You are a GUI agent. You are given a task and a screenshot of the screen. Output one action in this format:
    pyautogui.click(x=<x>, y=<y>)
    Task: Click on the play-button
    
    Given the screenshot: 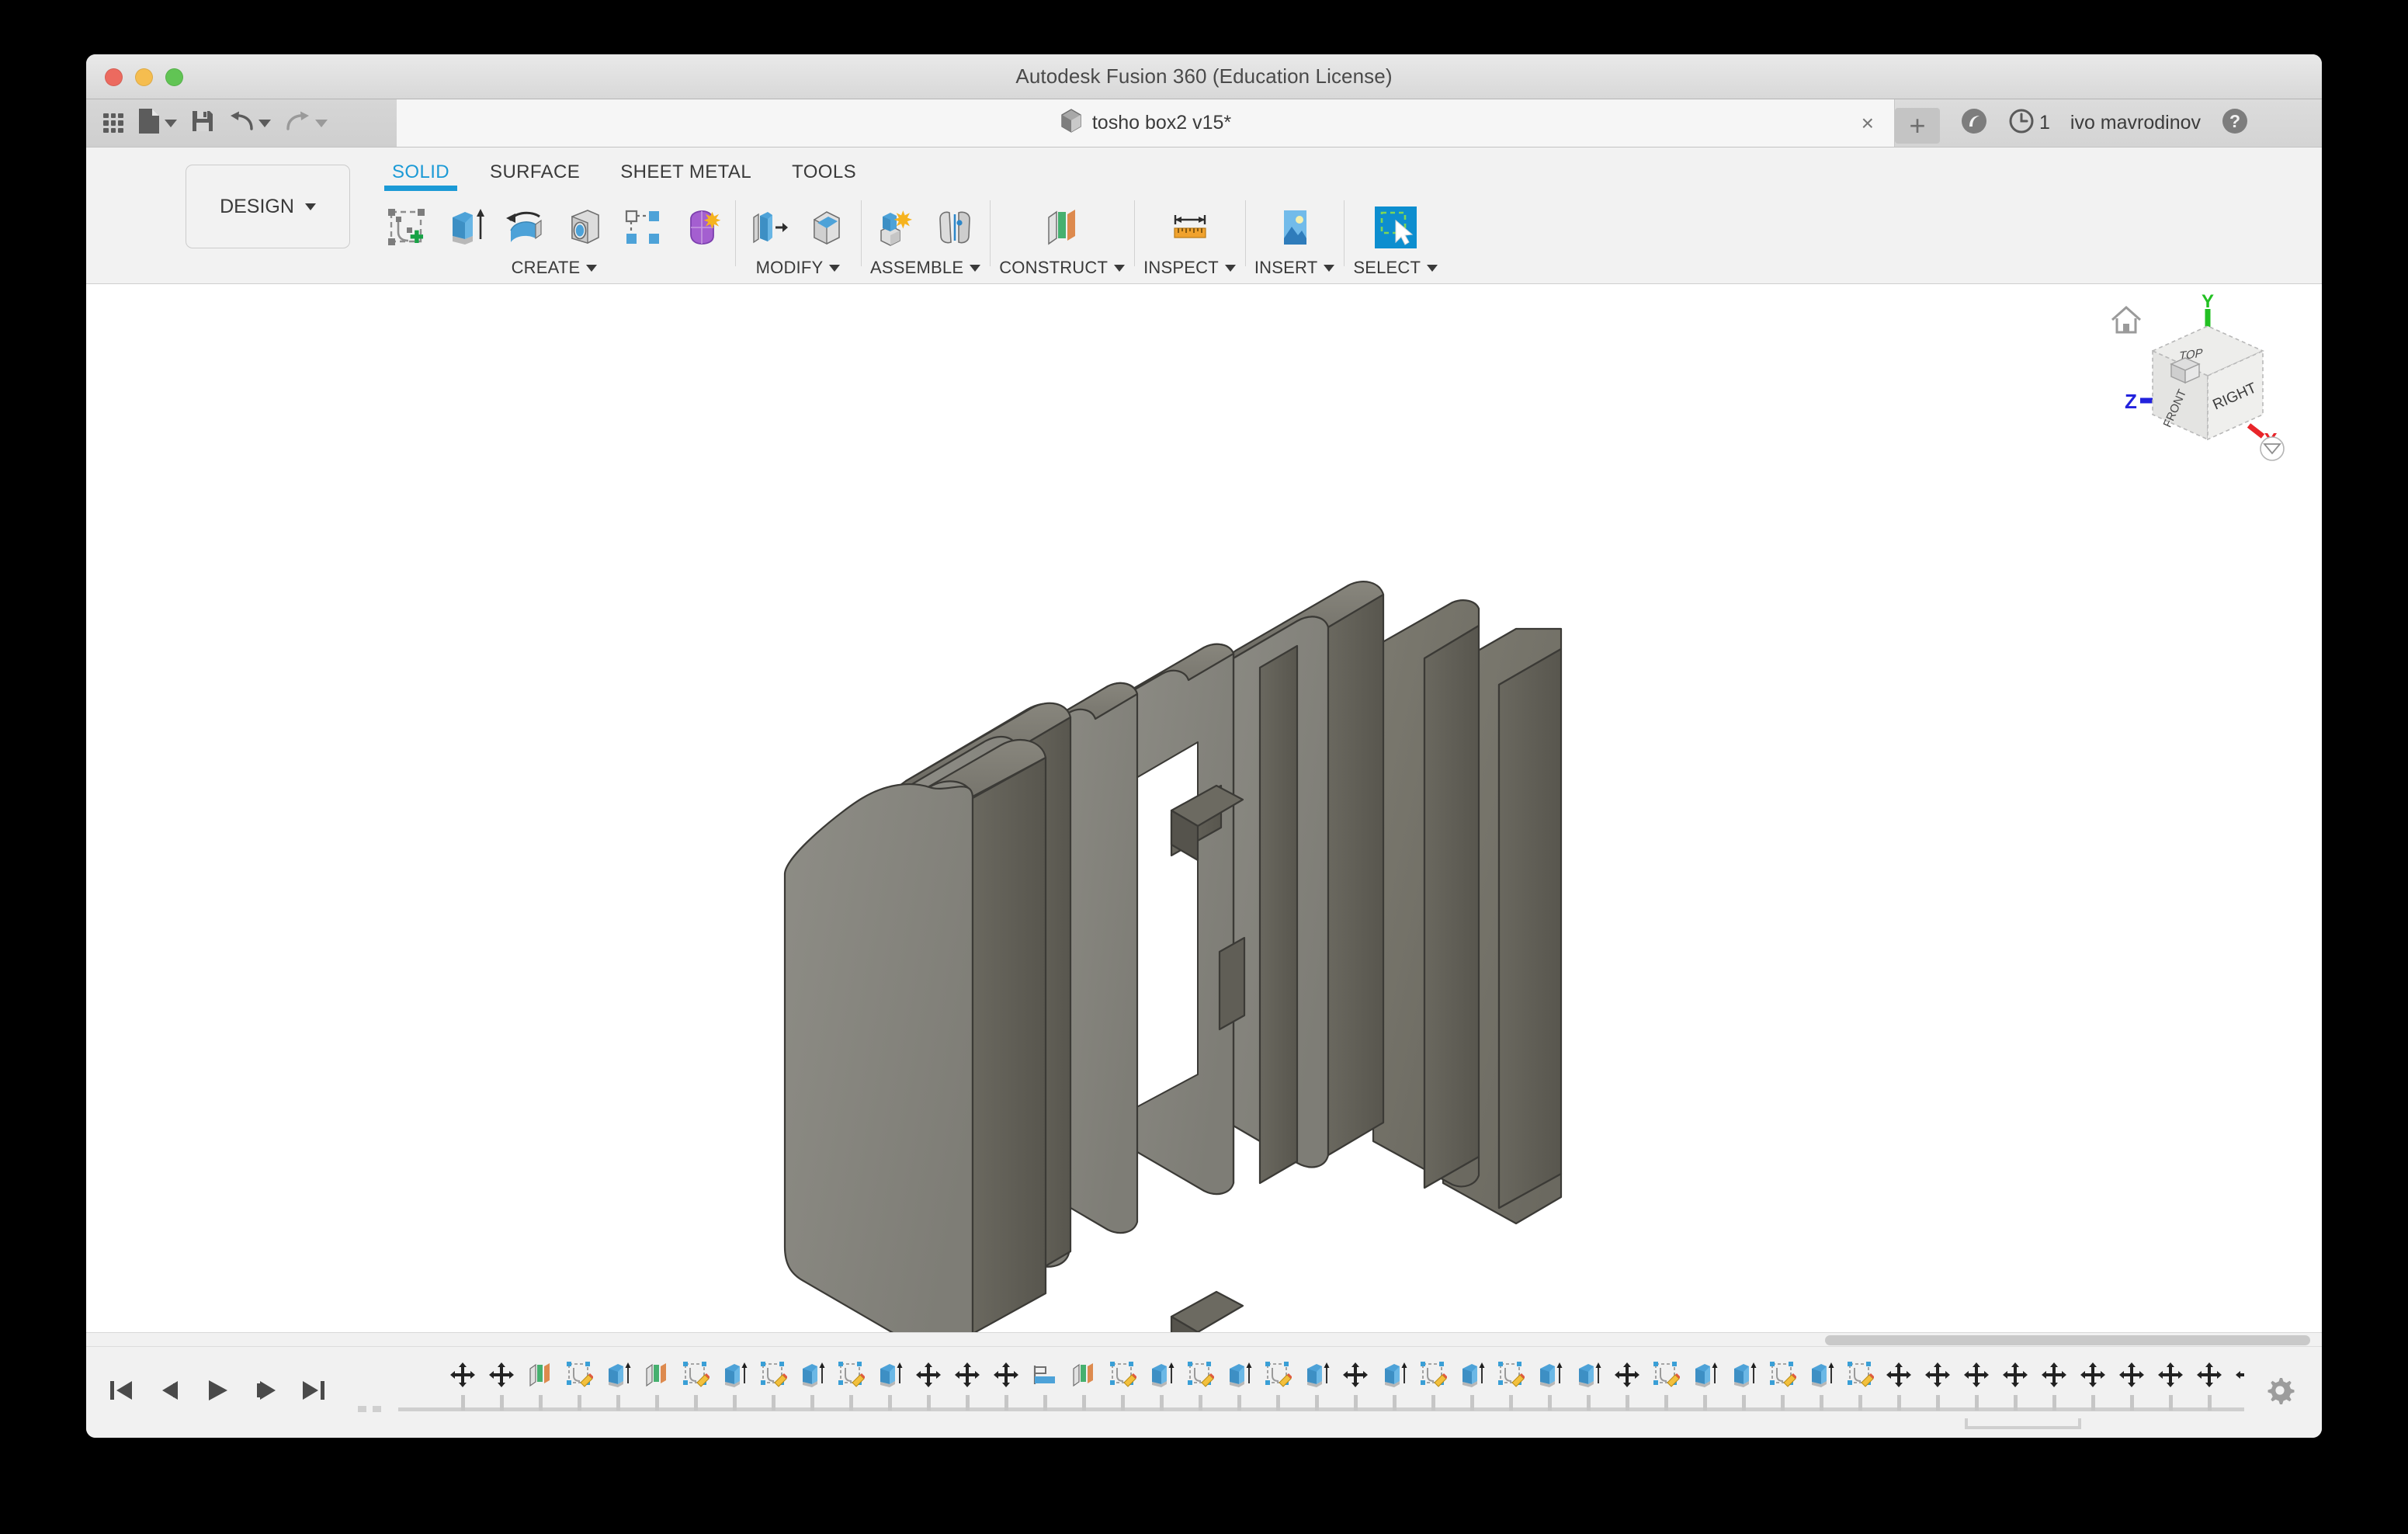 What is the action you would take?
    pyautogui.click(x=217, y=1392)
    